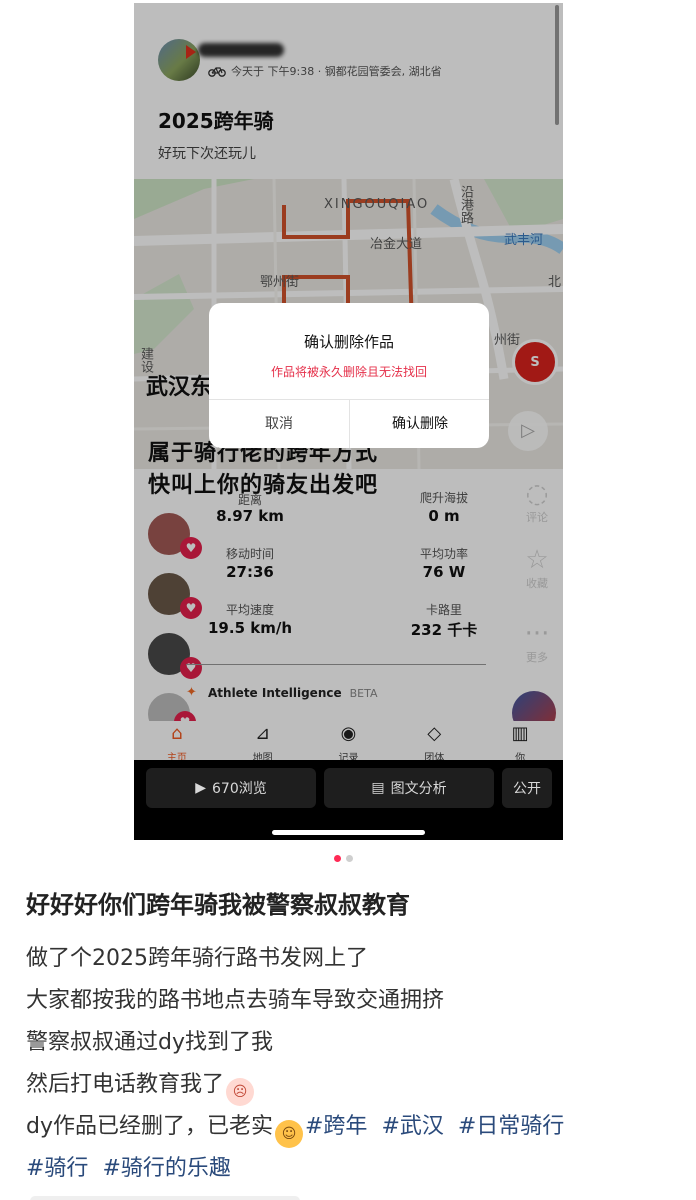 This screenshot has height=1200, width=696. I want to click on pager-dot, so click(349, 858).